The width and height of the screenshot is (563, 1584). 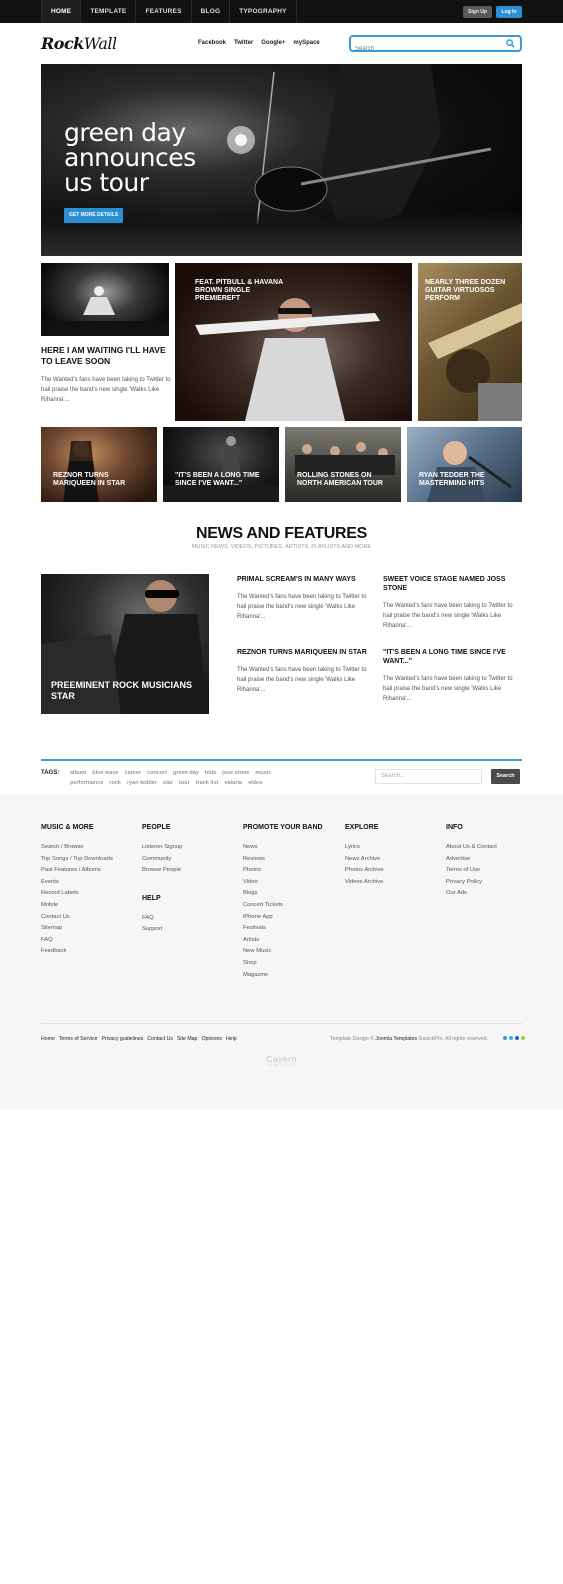 I want to click on nav-features: FEATURES, so click(x=162, y=11).